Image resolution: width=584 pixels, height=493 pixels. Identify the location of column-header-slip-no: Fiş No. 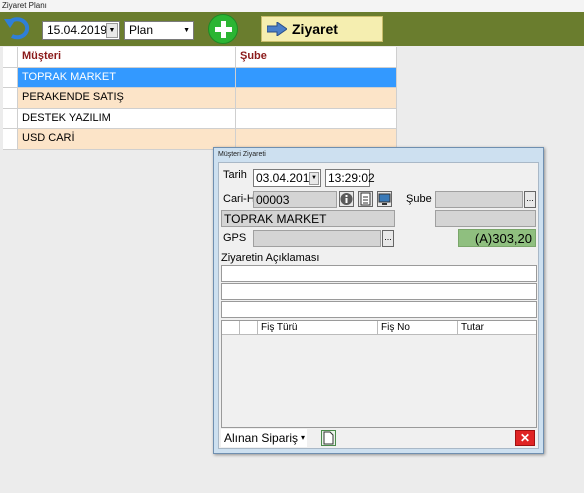
(418, 327).